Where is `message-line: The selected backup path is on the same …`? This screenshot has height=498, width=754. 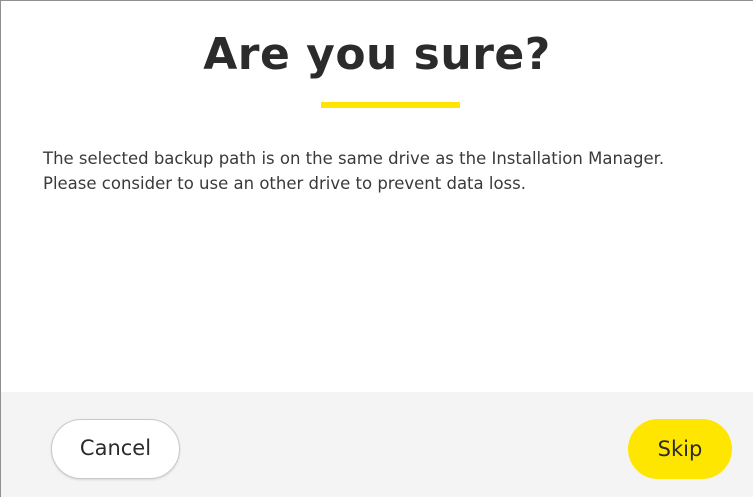 message-line: The selected backup path is on the same … is located at coordinates (354, 158).